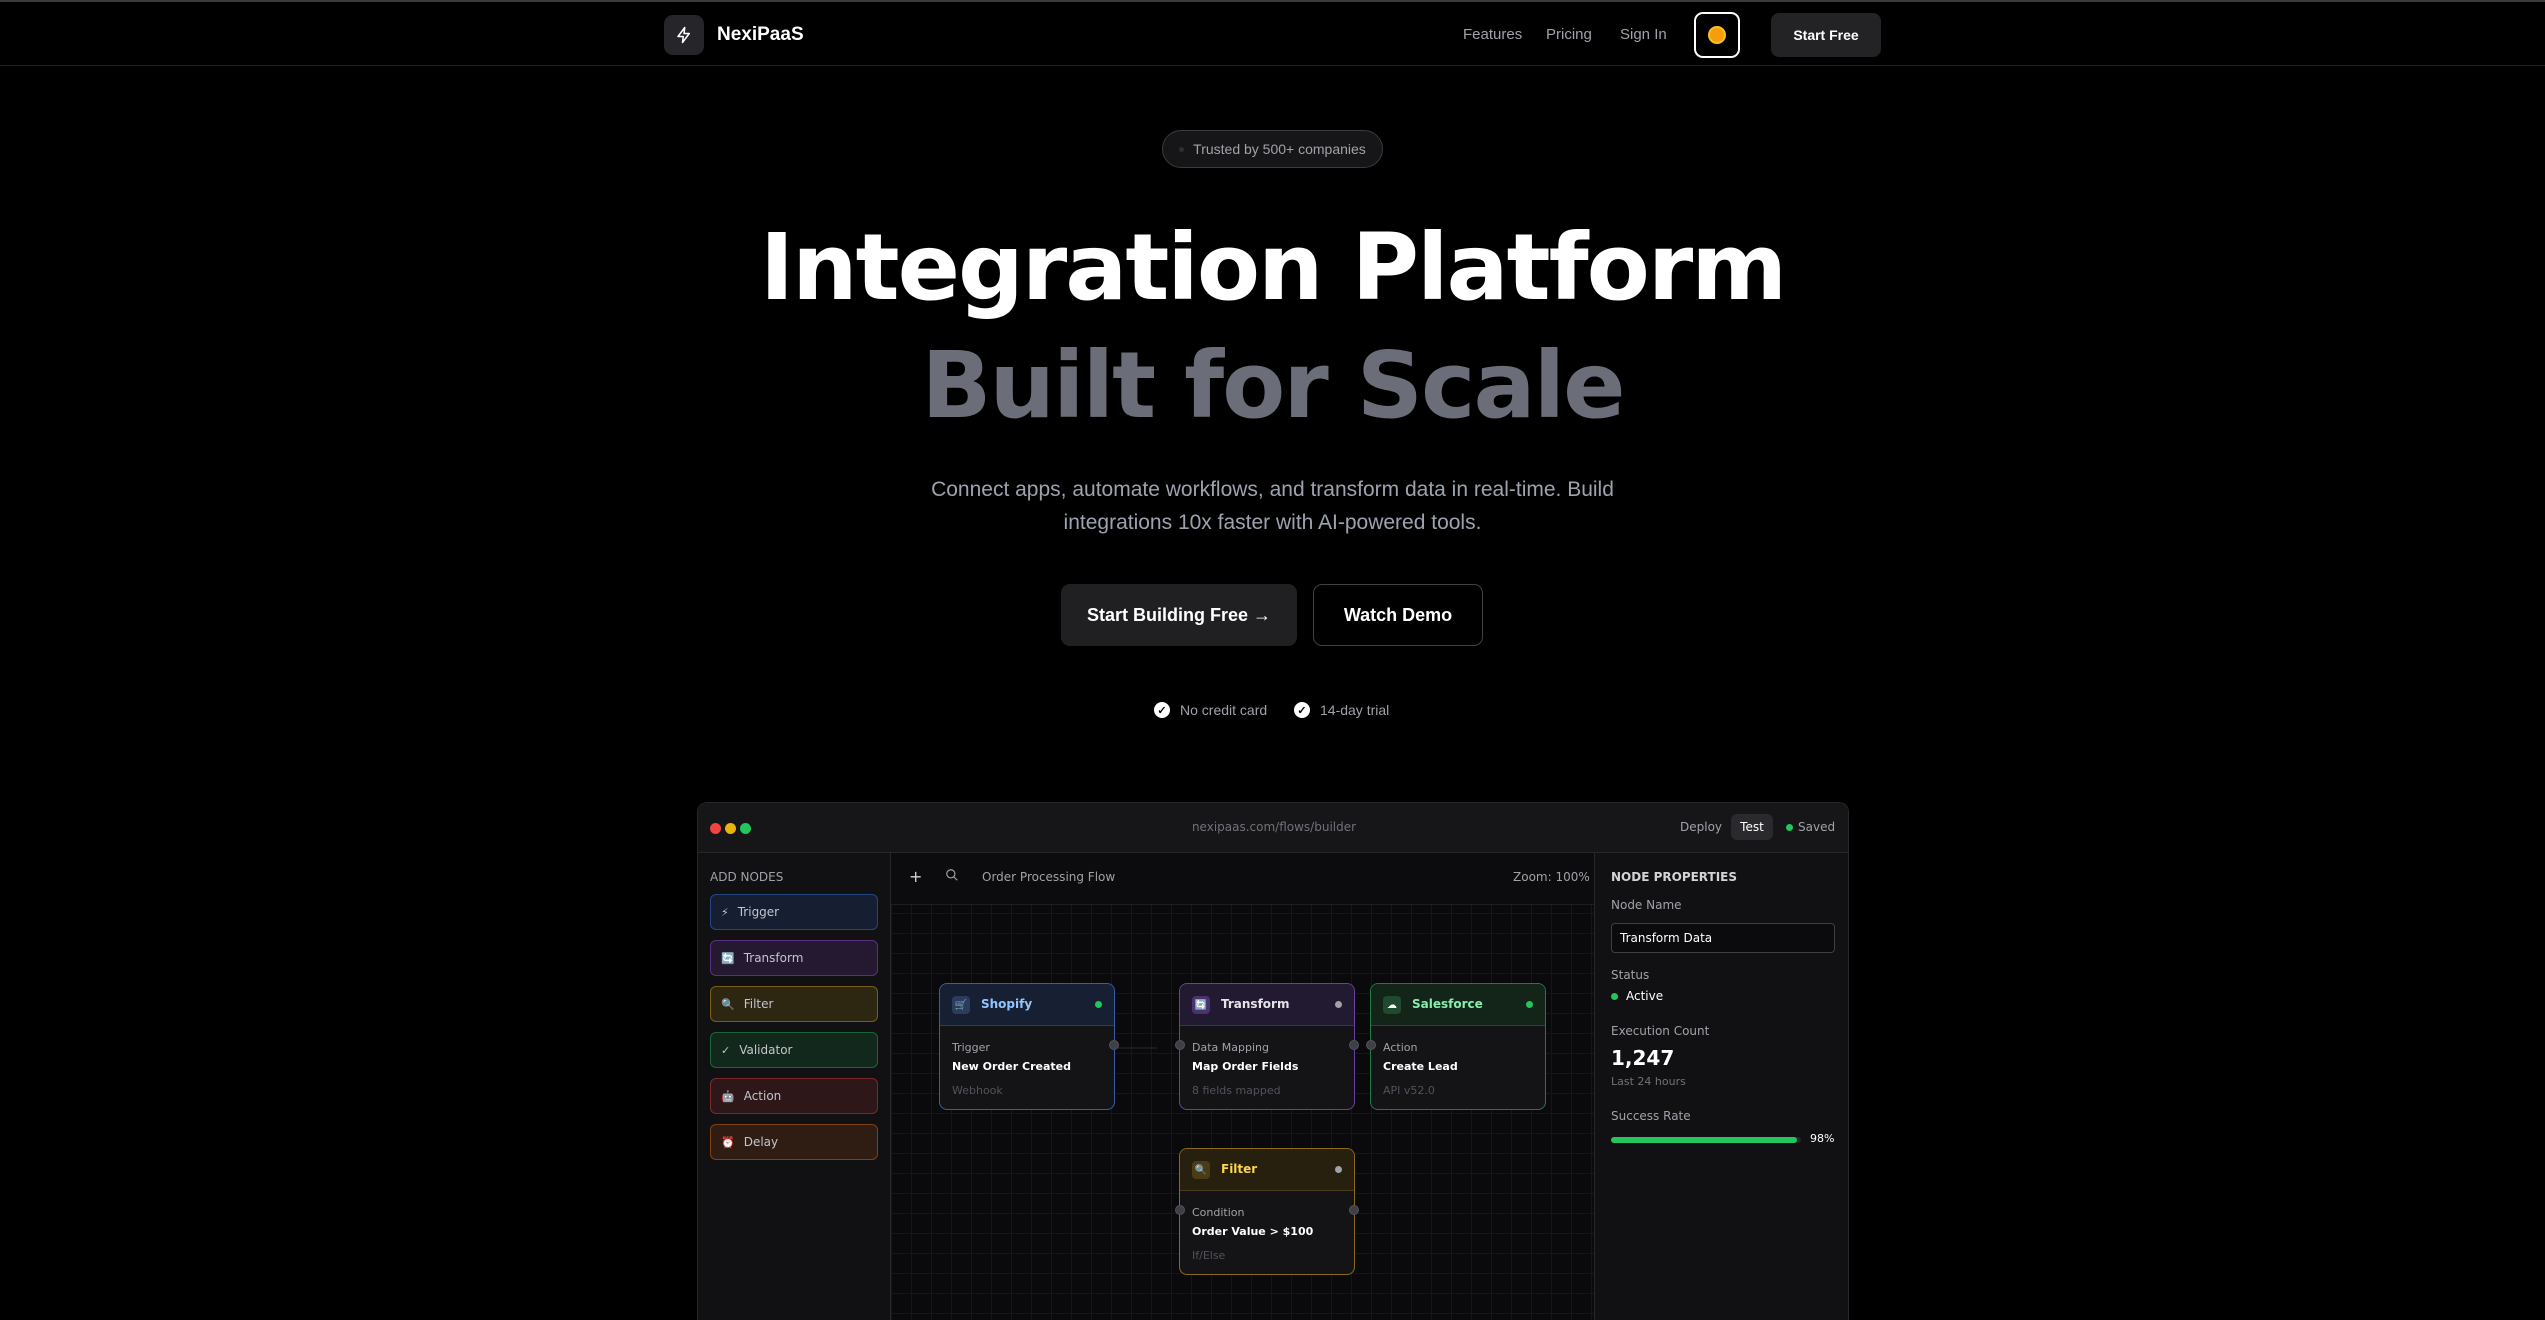 Image resolution: width=2545 pixels, height=1320 pixels. I want to click on feature-no-credit-card: ✓ No credit card, so click(1210, 710).